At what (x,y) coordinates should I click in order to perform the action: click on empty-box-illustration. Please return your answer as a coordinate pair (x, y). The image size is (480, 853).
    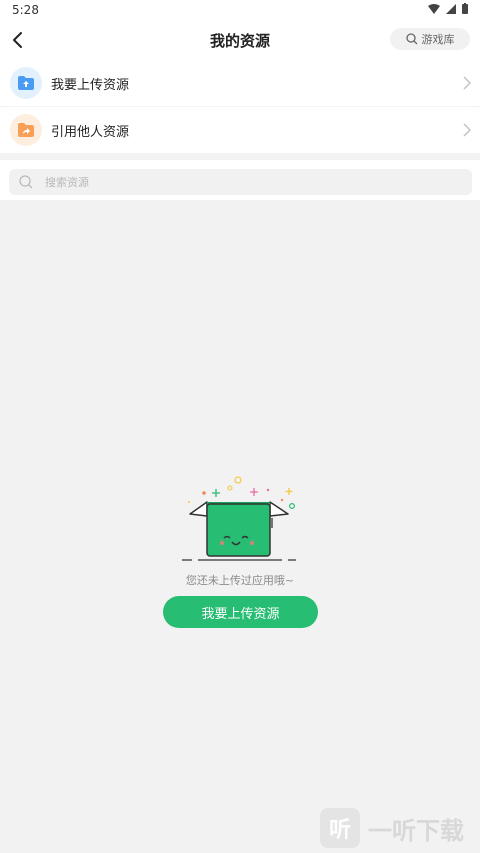
    Looking at the image, I should click on (239, 518).